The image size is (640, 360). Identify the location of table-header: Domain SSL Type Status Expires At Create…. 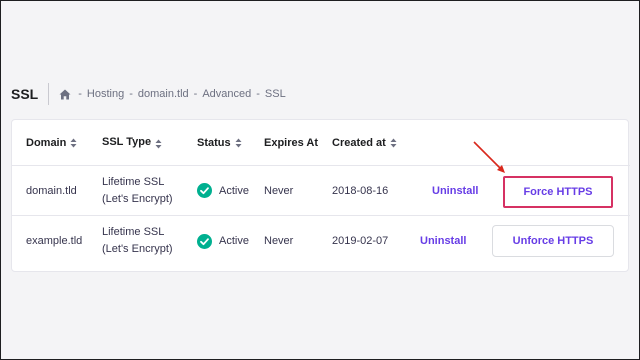
(321, 143).